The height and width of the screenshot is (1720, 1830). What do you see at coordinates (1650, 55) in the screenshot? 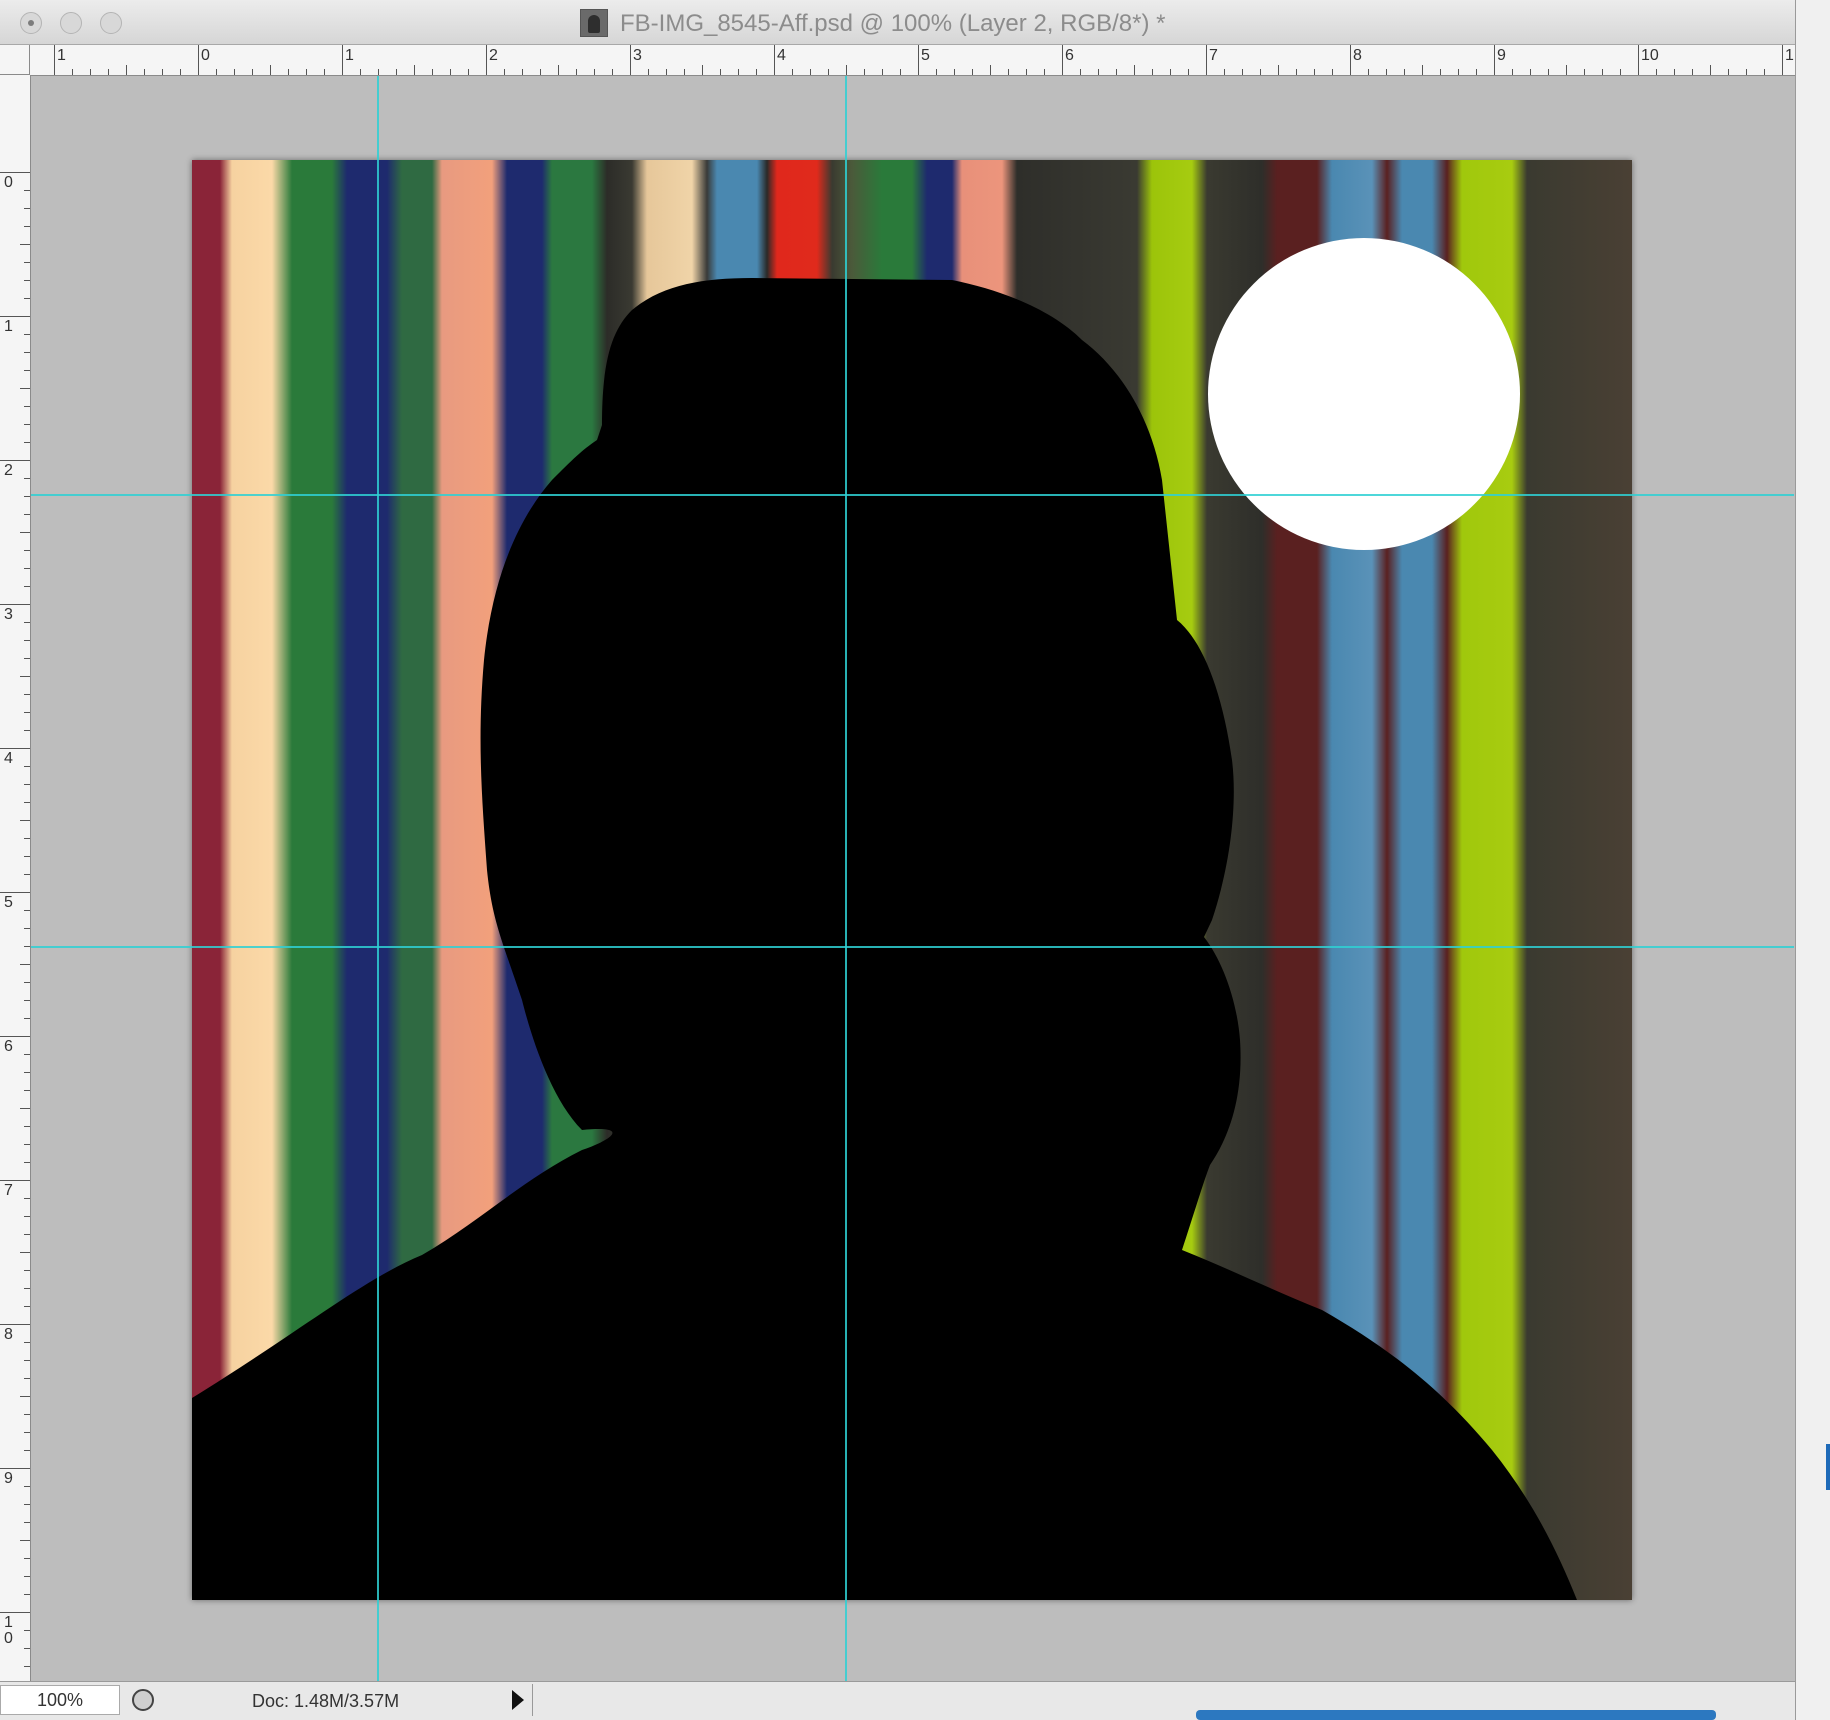
I see `ruler-label: 10` at bounding box center [1650, 55].